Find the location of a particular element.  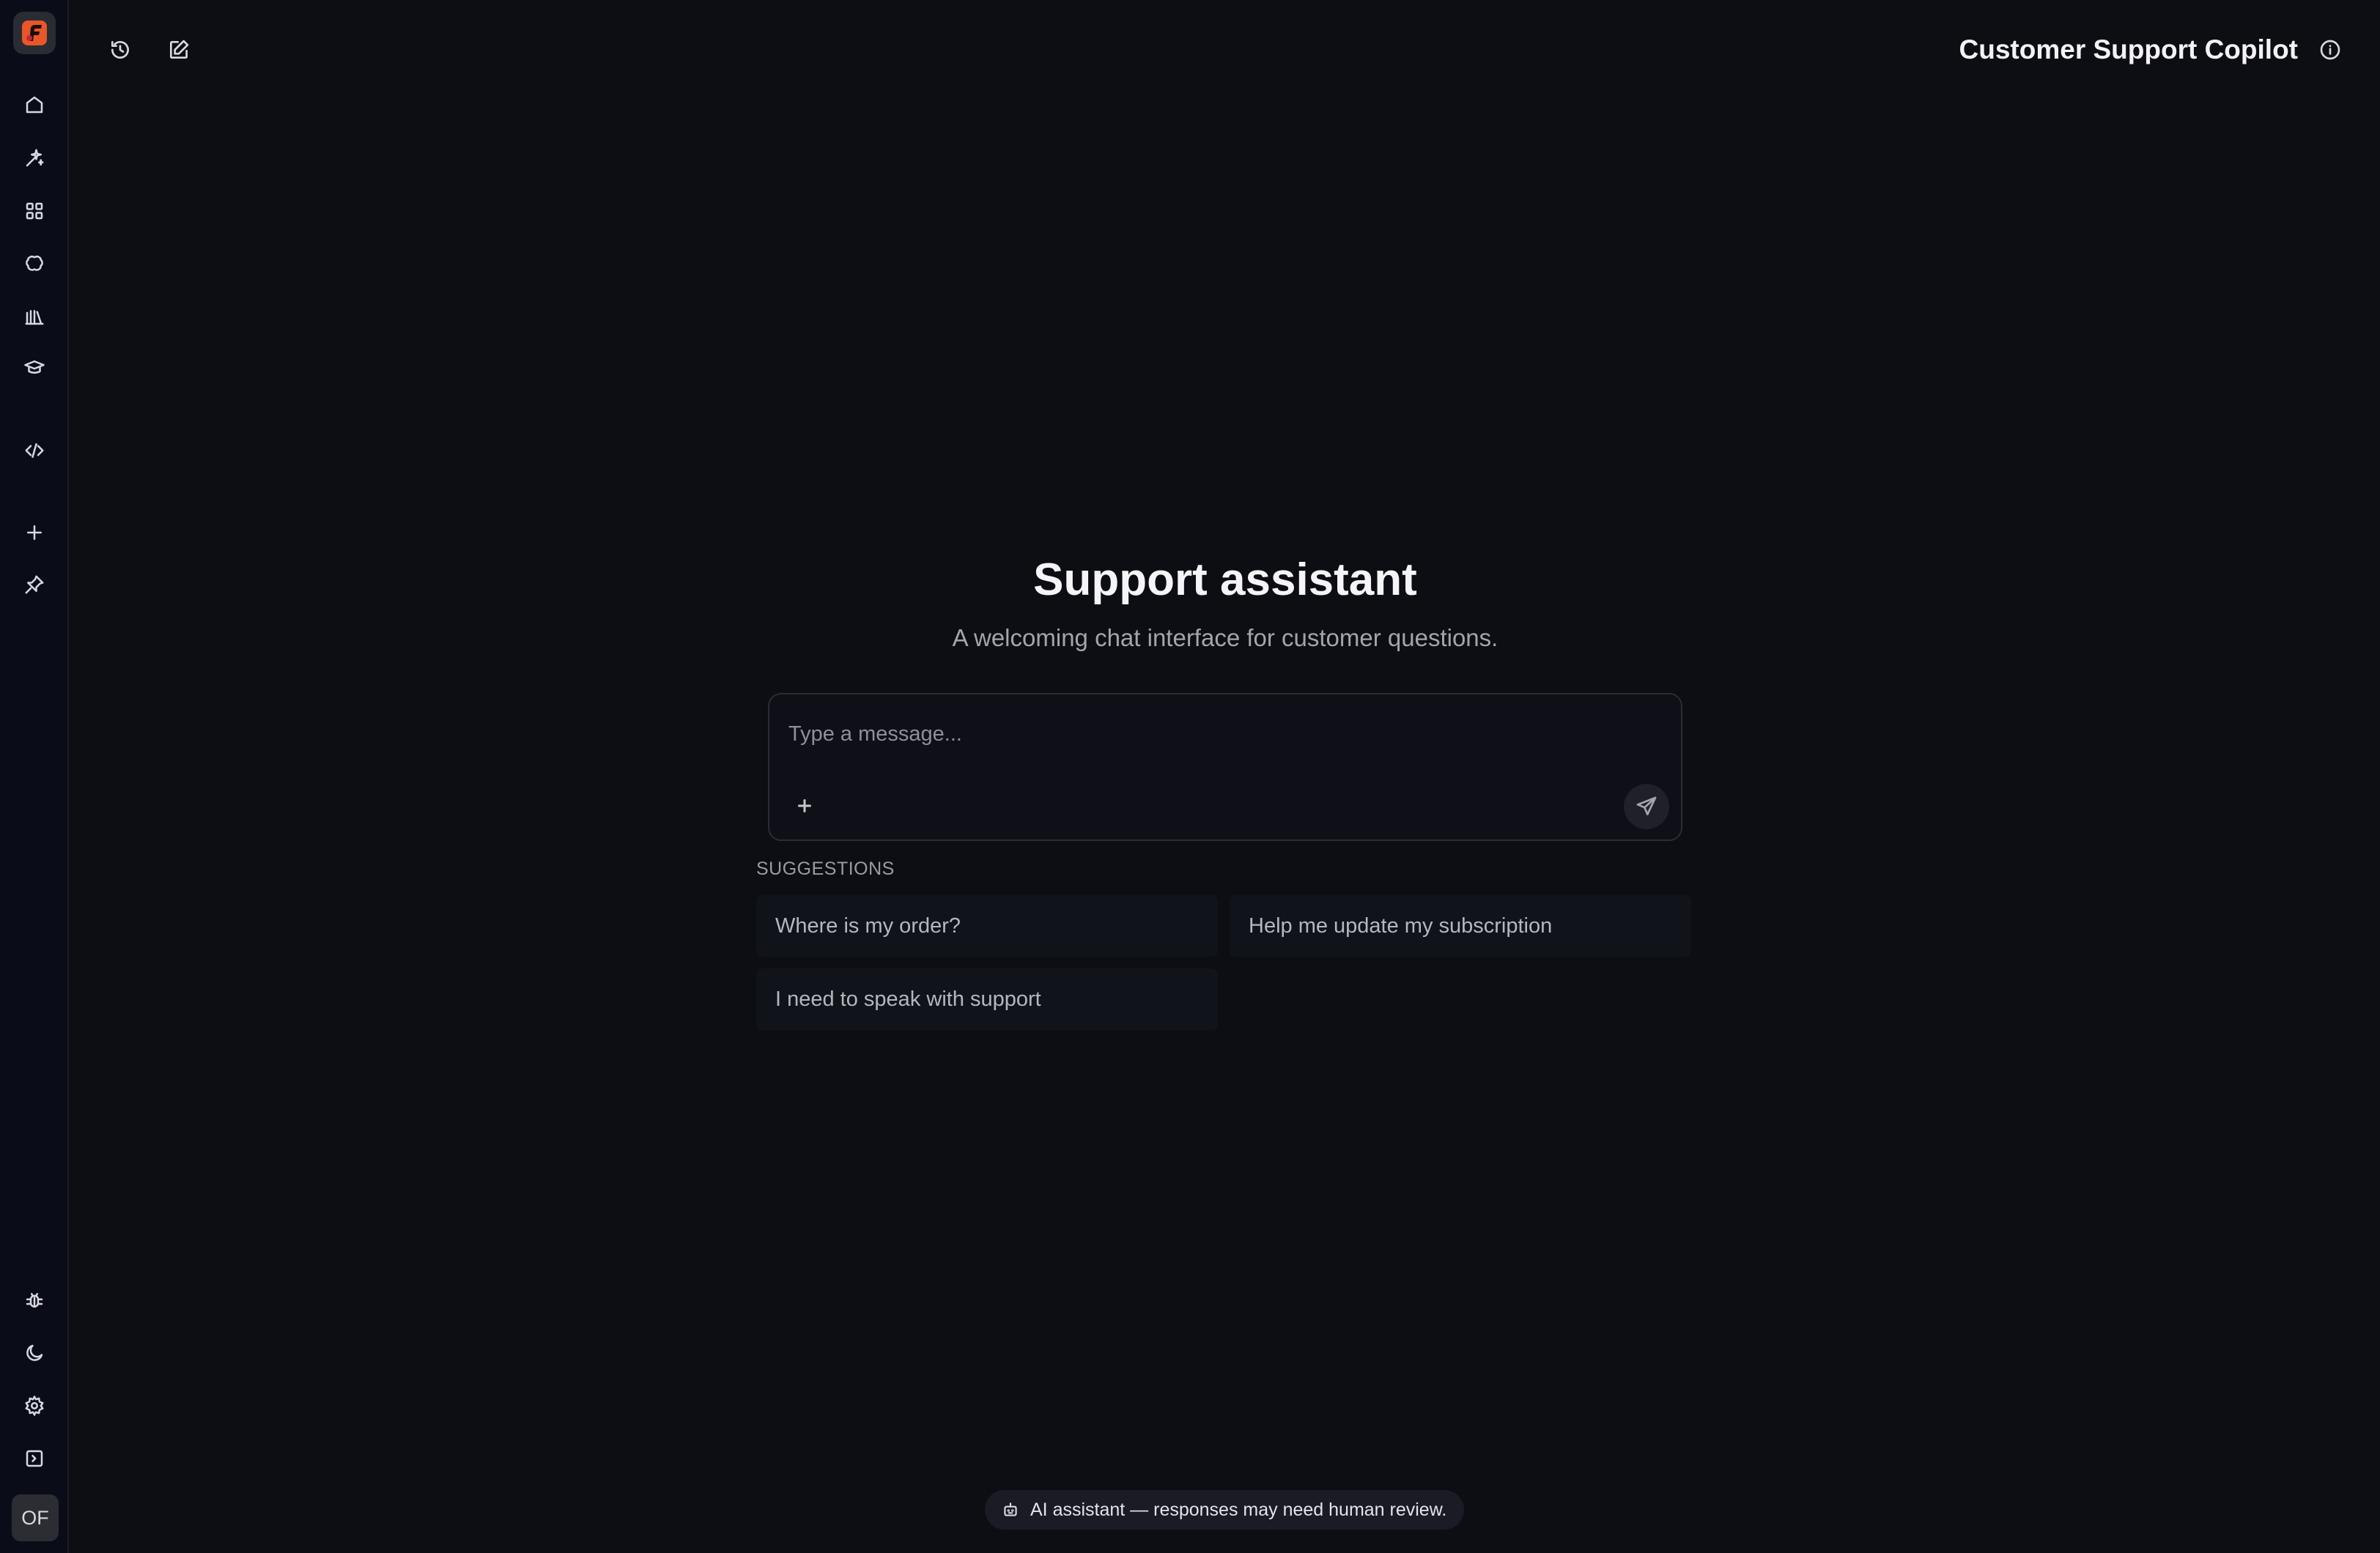

code-icon is located at coordinates (34, 450).